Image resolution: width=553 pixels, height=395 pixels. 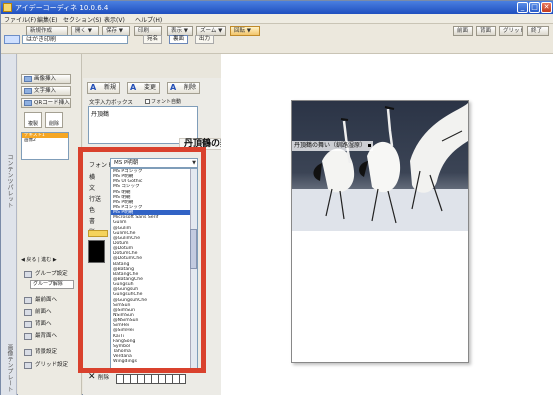 What do you see at coordinates (98, 233) in the screenshot?
I see `color-tab` at bounding box center [98, 233].